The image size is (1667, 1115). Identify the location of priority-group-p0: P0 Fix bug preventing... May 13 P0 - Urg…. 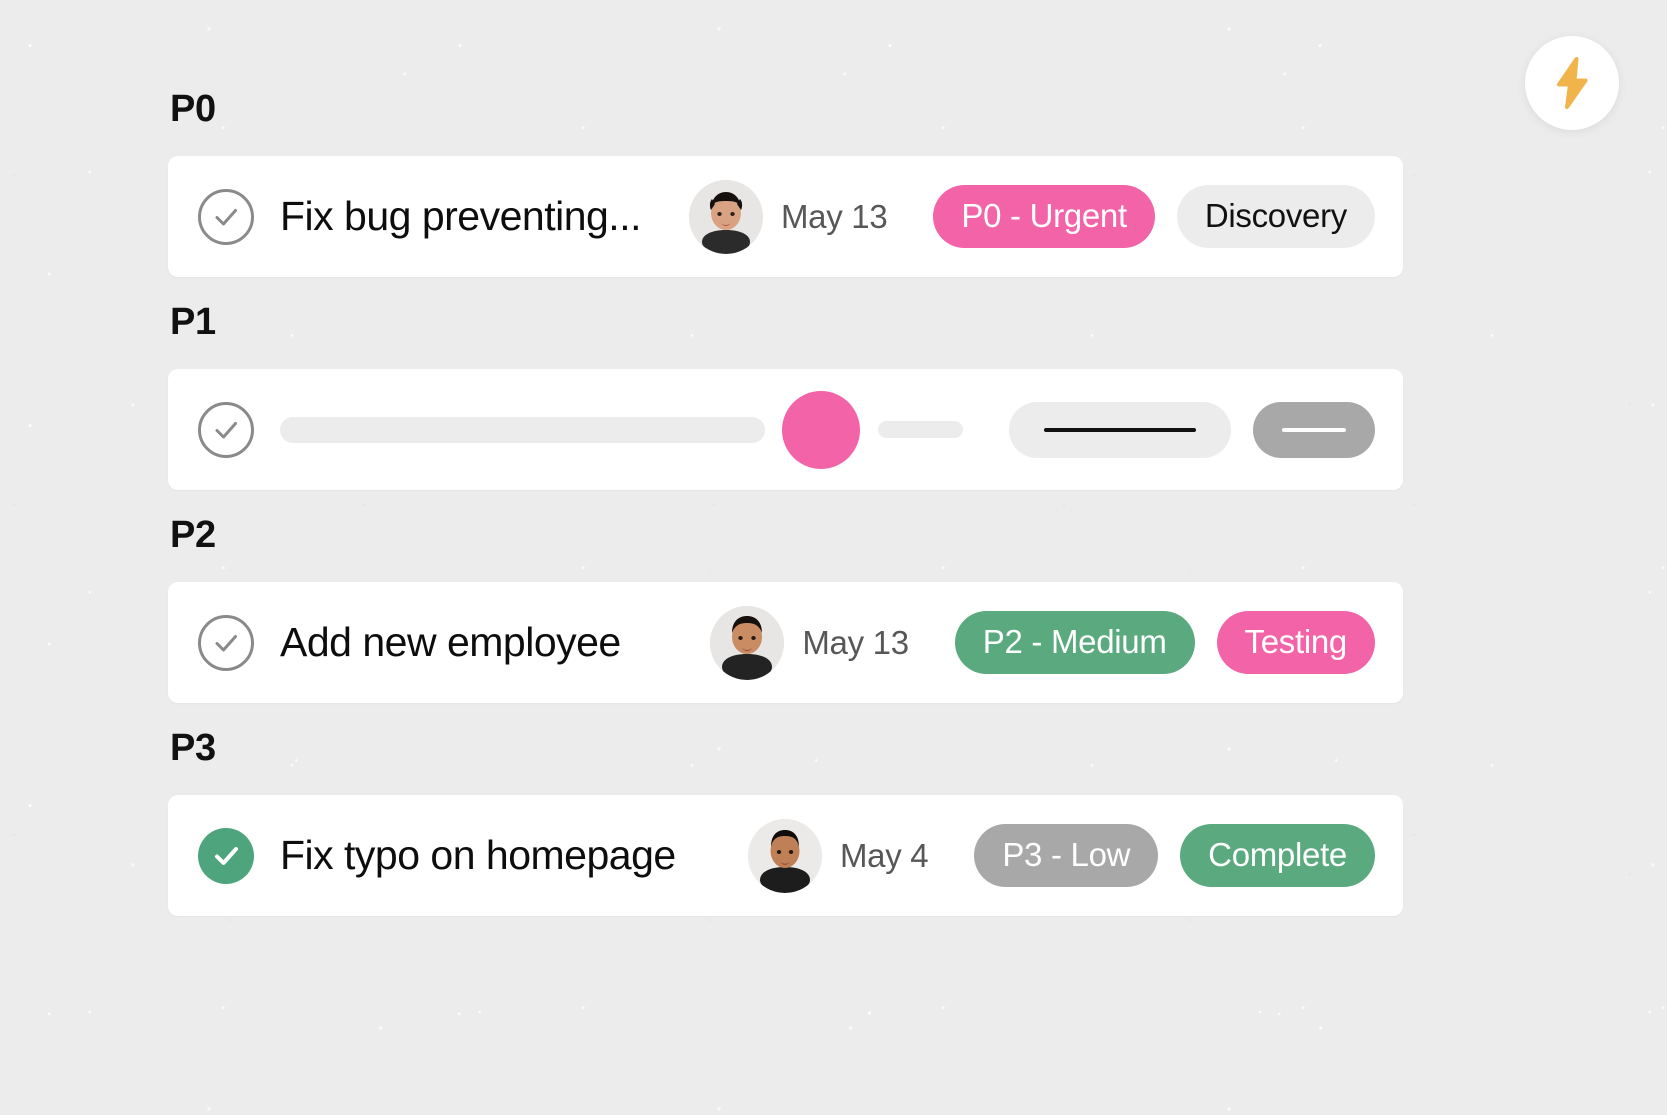
(785, 183).